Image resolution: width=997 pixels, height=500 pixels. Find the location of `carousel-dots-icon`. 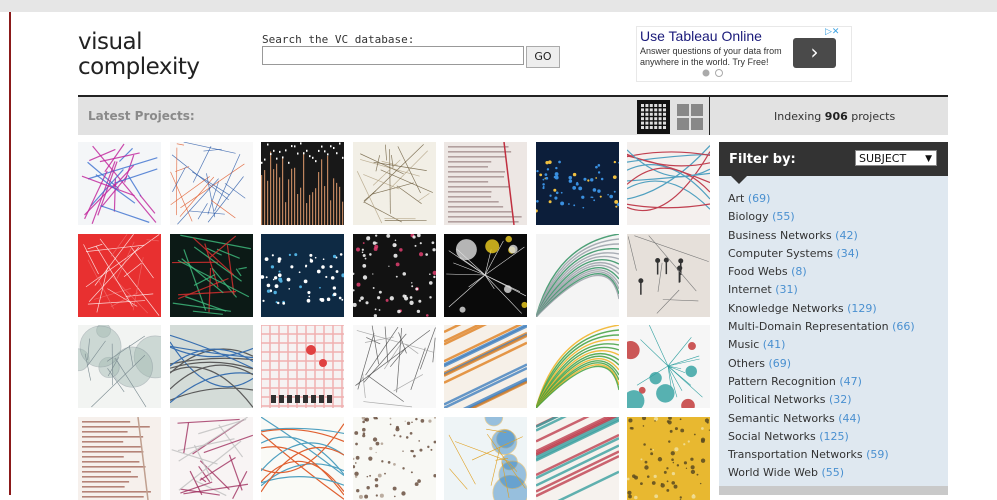

carousel-dots-icon is located at coordinates (714, 73).